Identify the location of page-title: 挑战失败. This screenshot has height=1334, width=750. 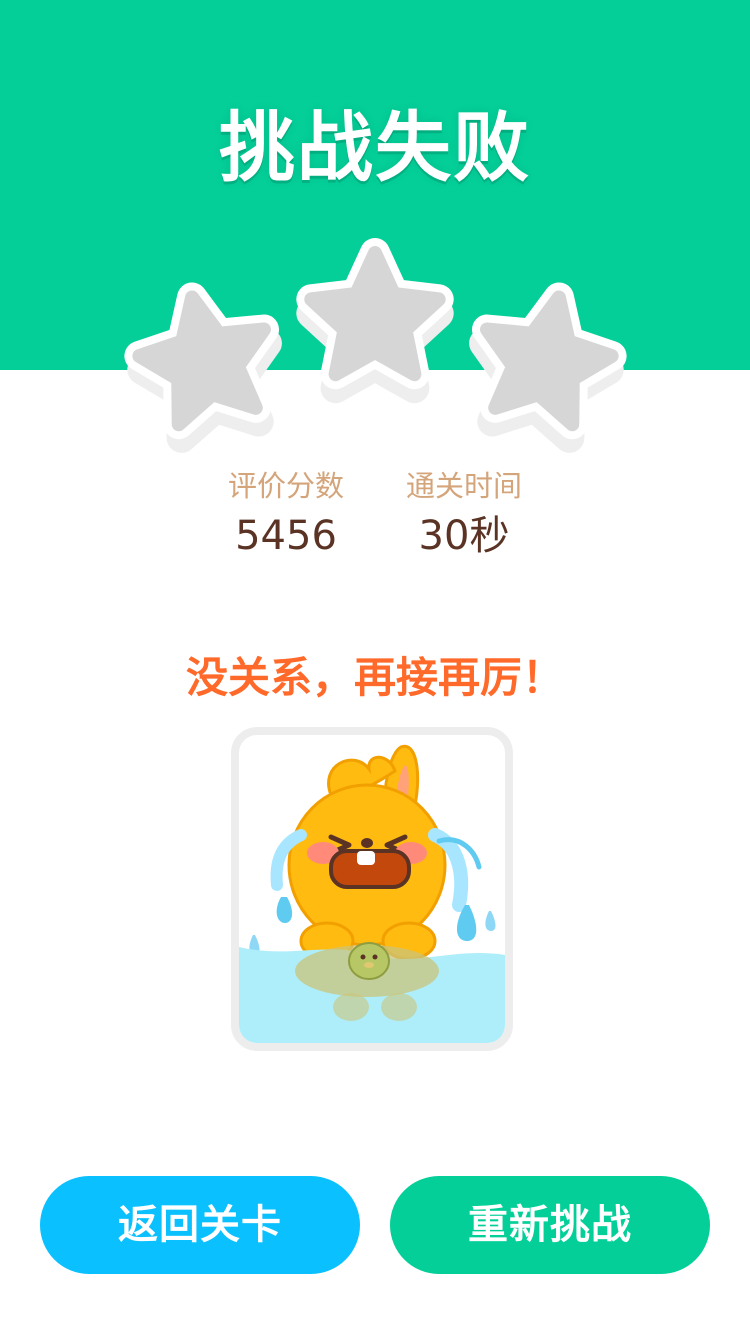
(375, 147).